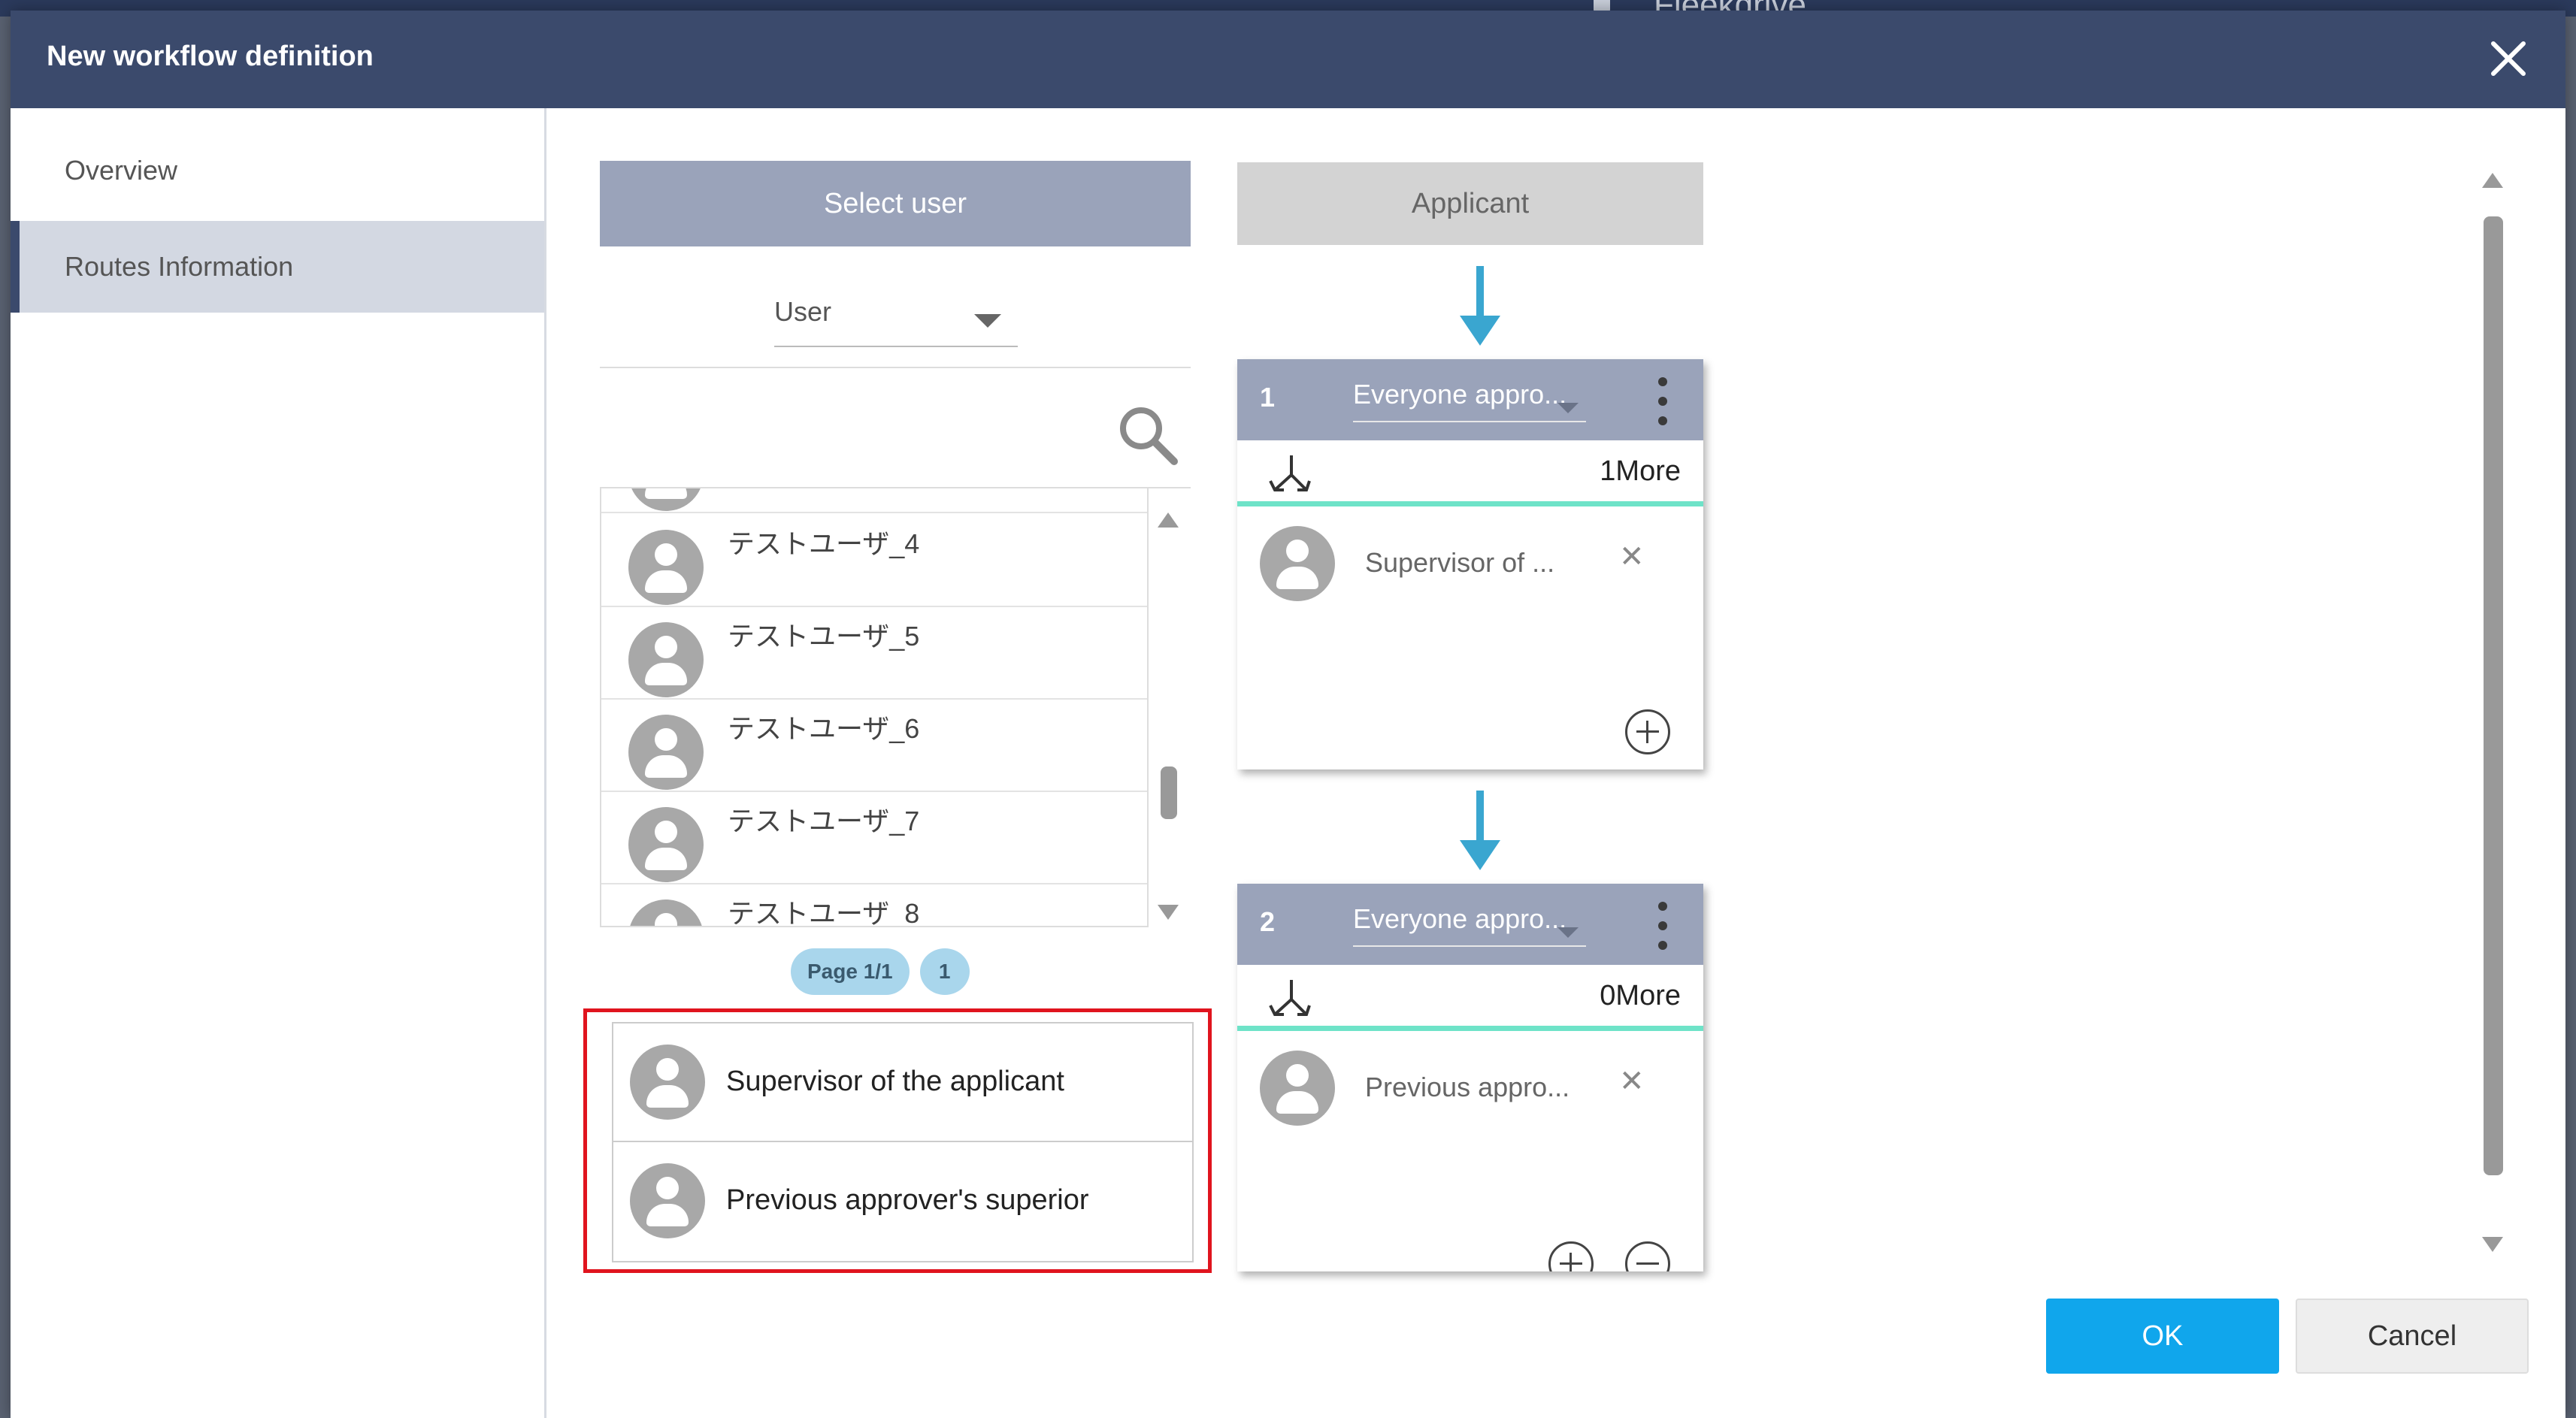 This screenshot has height=1418, width=2576. Describe the element at coordinates (897, 1140) in the screenshot. I see `highlight-box` at that location.